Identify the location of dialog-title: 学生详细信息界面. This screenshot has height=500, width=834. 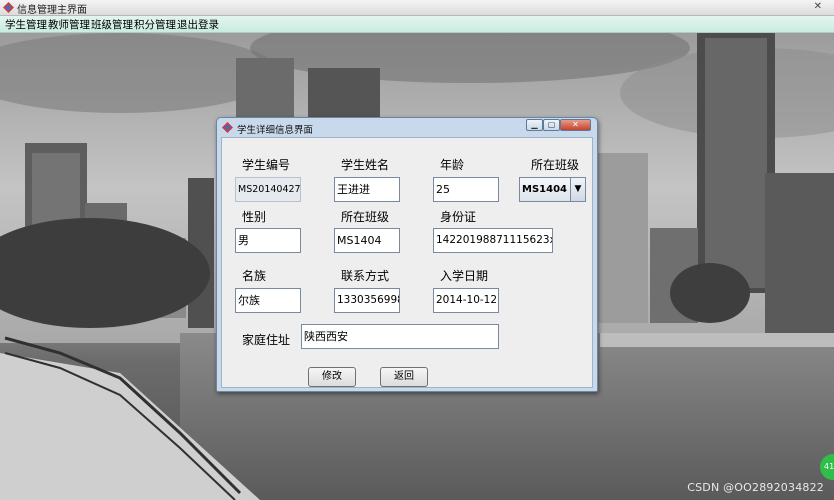
(275, 130).